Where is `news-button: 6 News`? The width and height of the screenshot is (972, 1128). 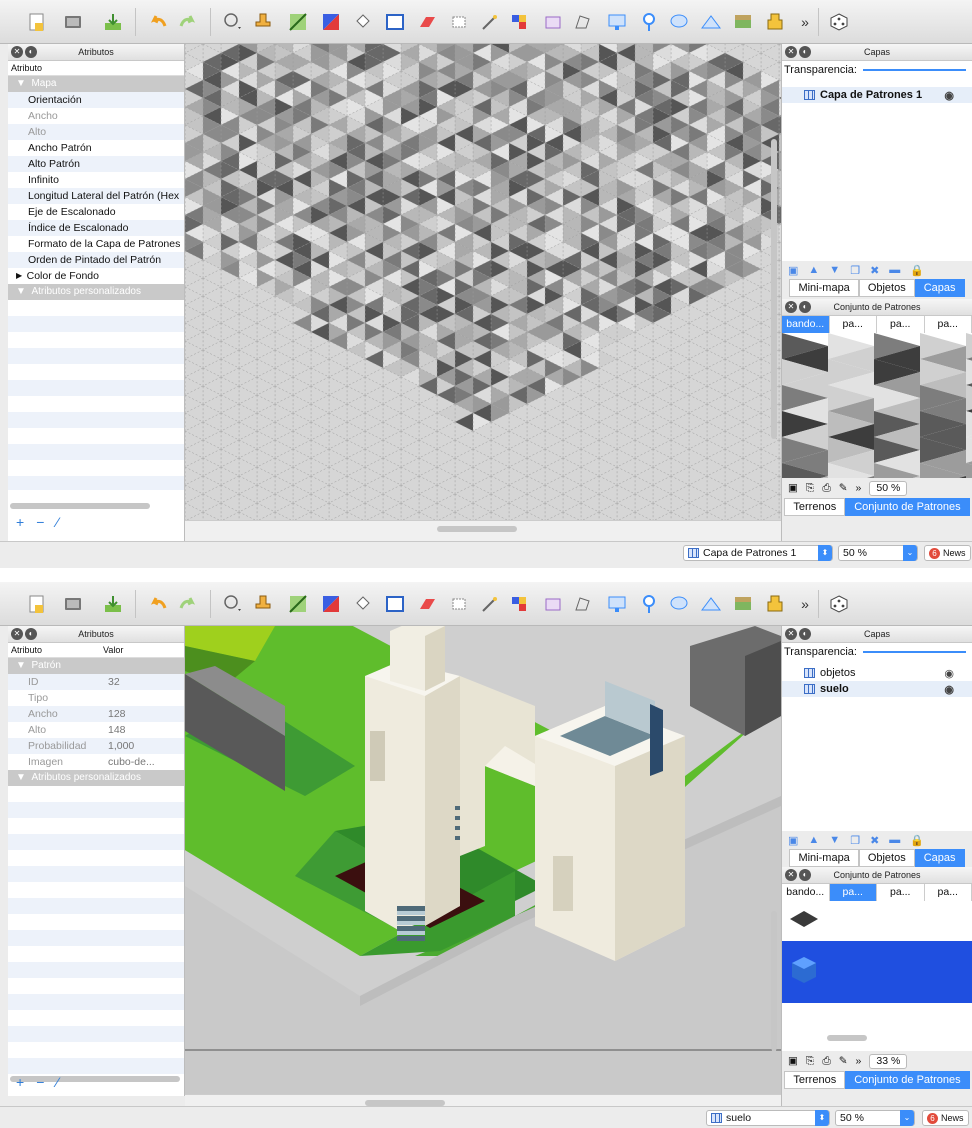
news-button: 6 News is located at coordinates (945, 1118).